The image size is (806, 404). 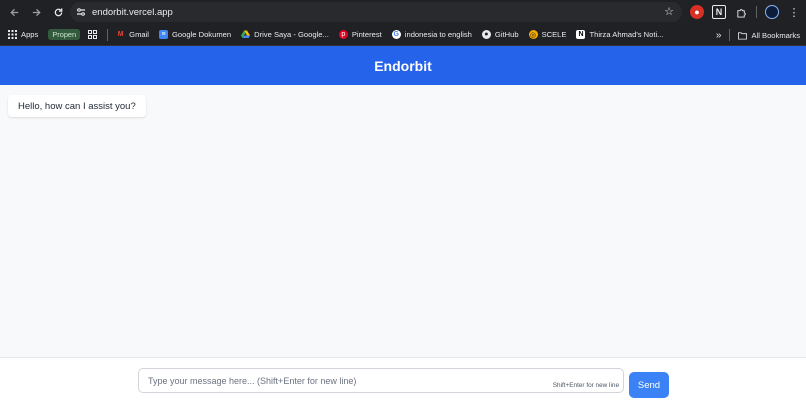 I want to click on bookmark-grid, so click(x=93, y=34).